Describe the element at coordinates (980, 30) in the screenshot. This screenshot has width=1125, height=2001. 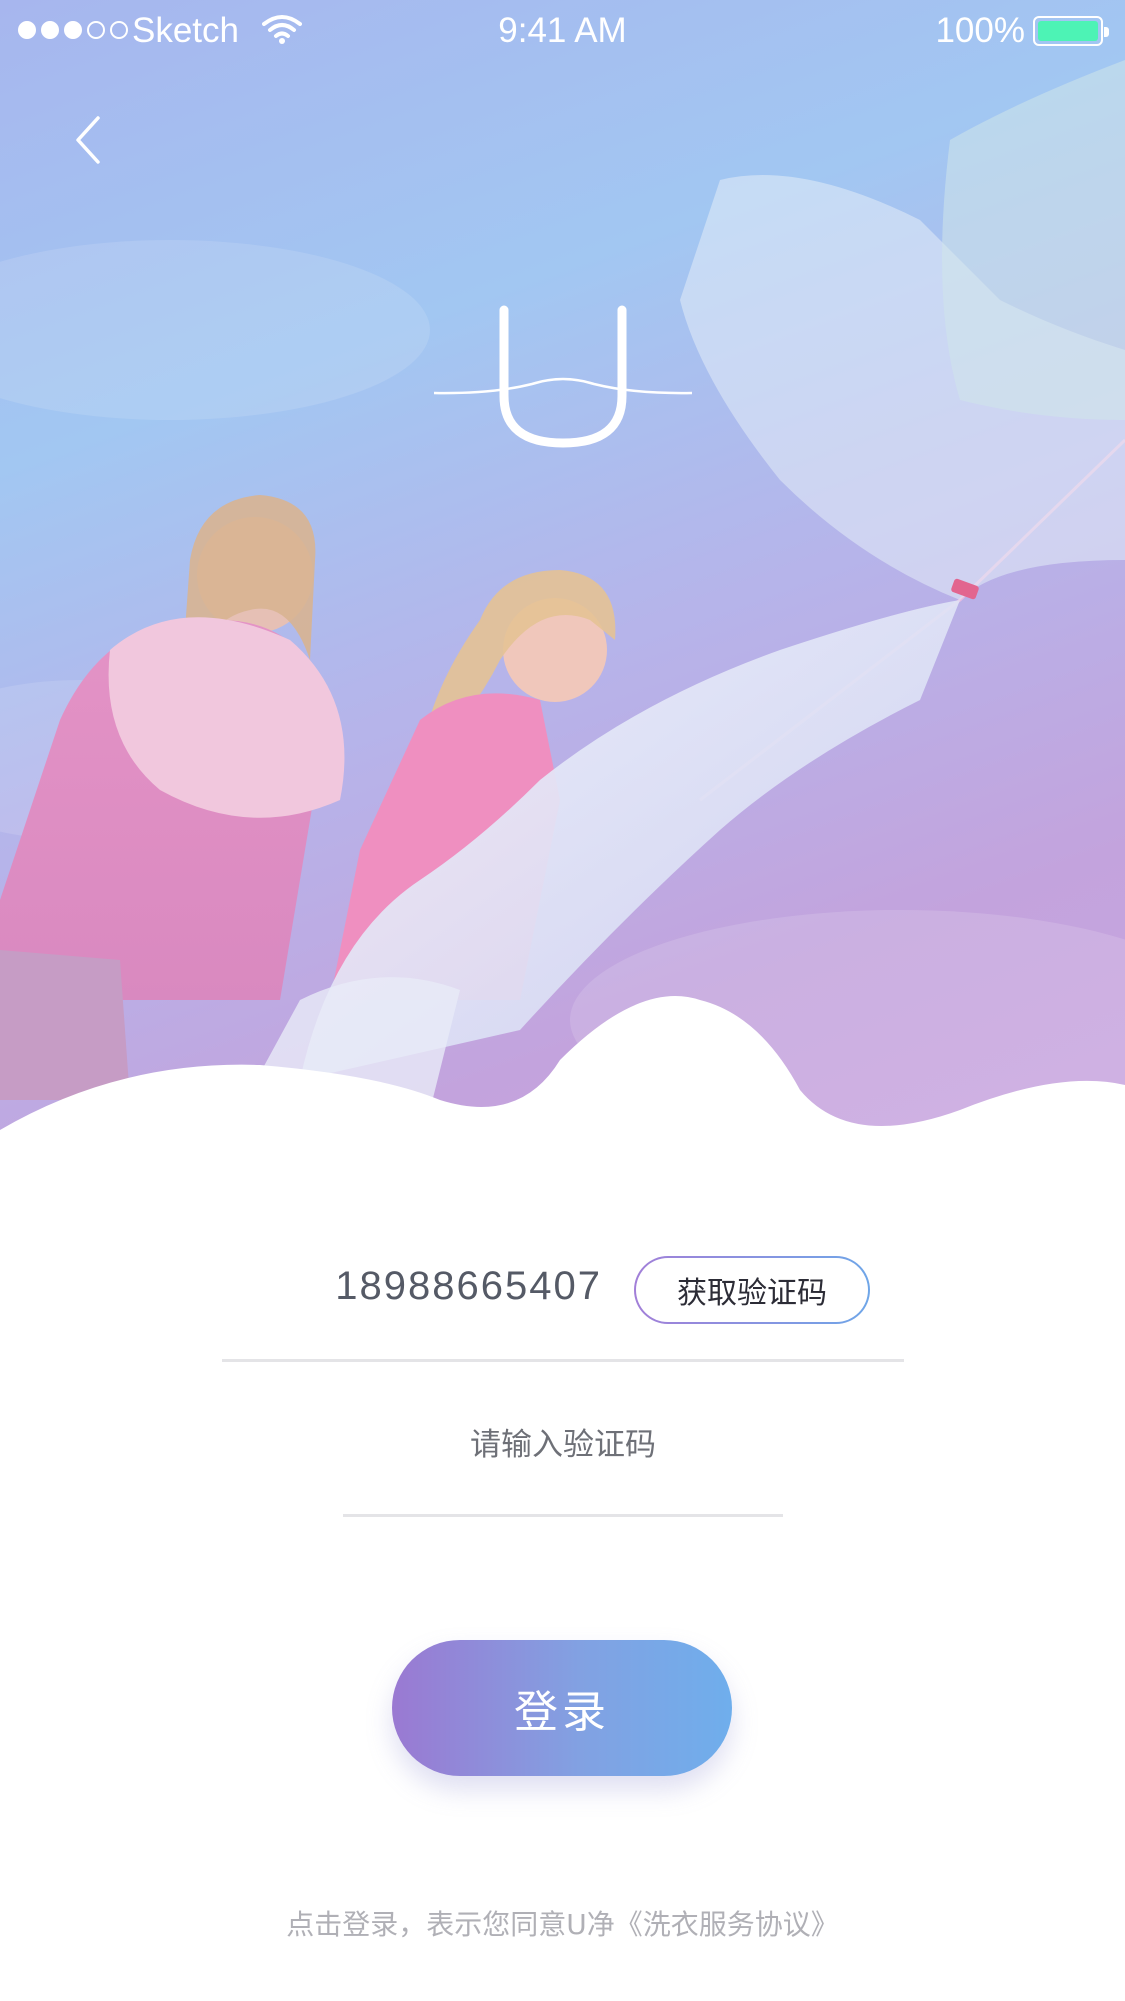
I see `battery-percentage: 100%` at that location.